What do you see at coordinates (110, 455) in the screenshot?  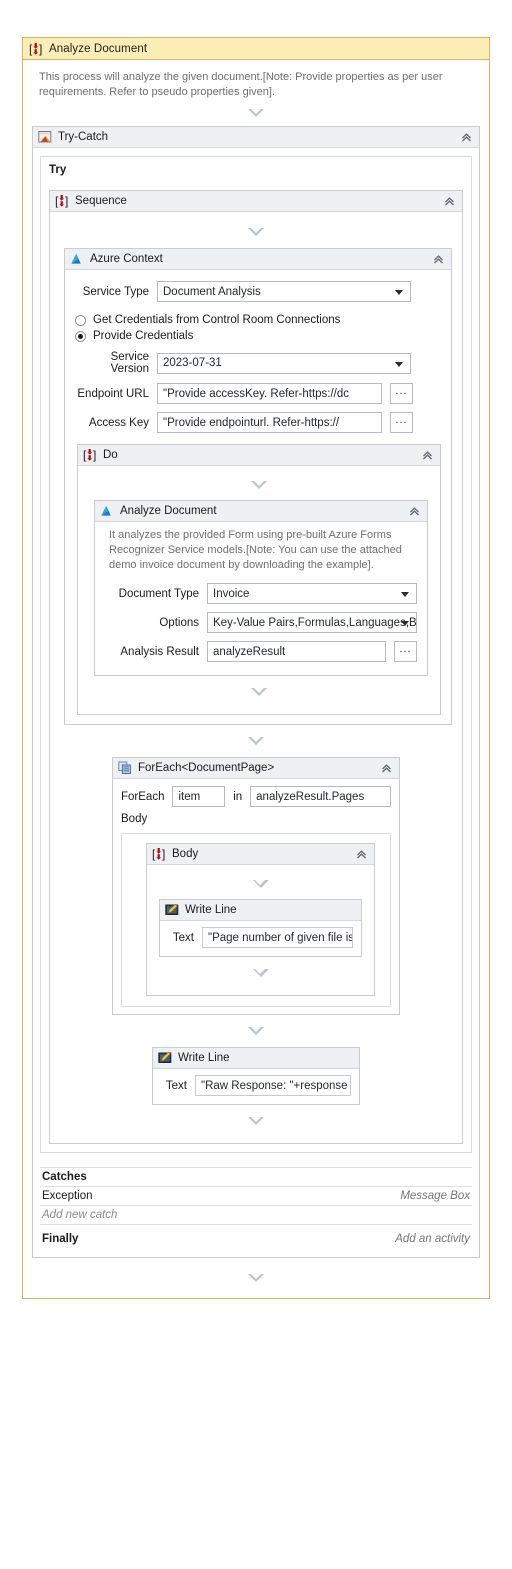 I see `do-title: Do` at bounding box center [110, 455].